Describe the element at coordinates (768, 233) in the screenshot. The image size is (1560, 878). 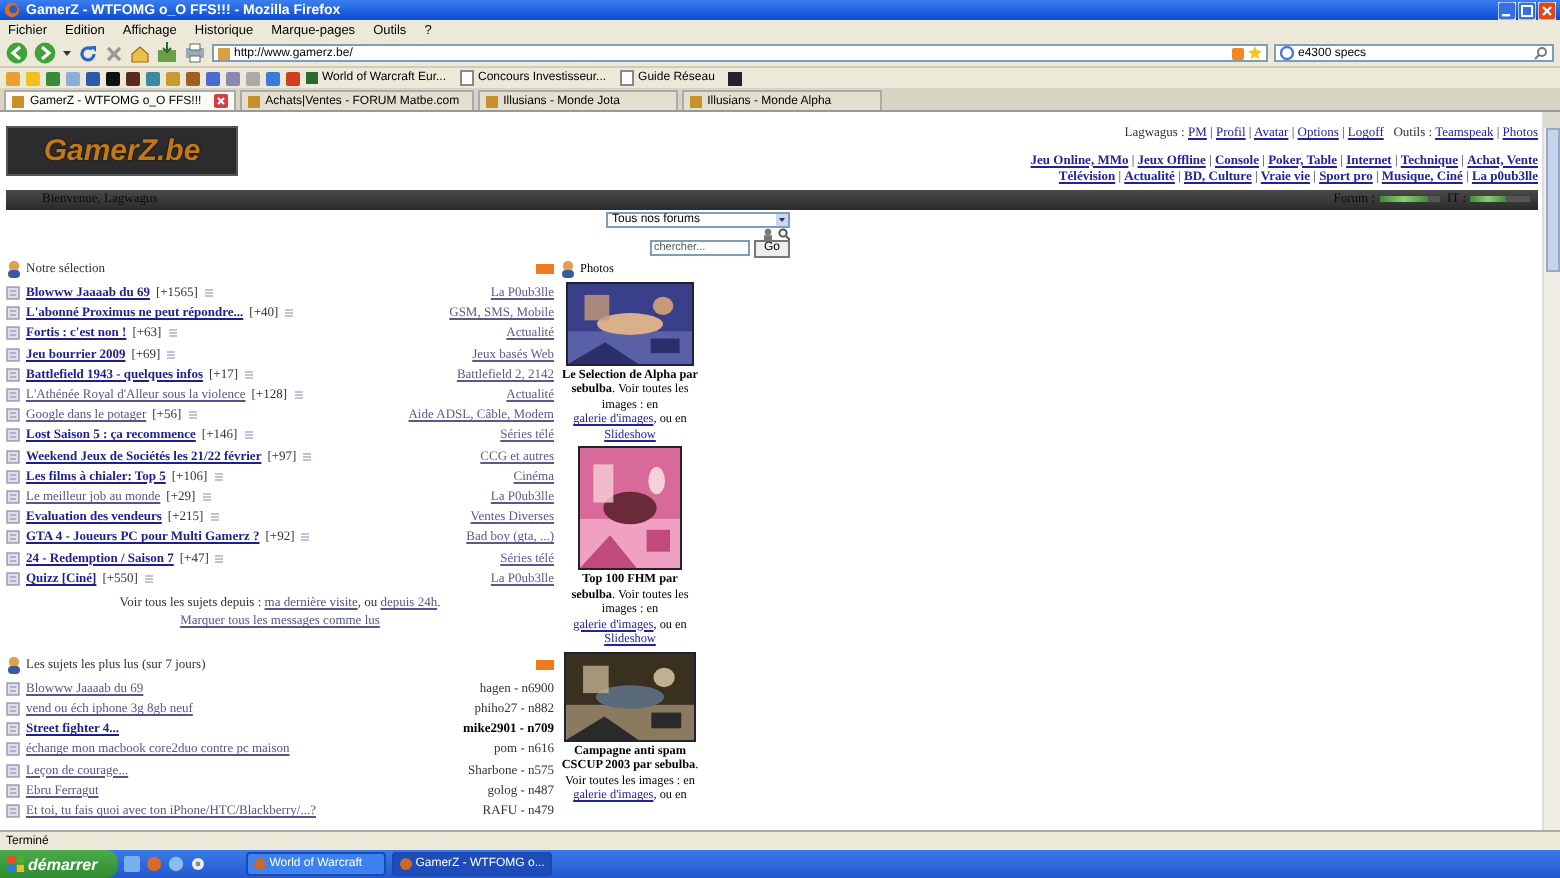
I see `user-icon` at that location.